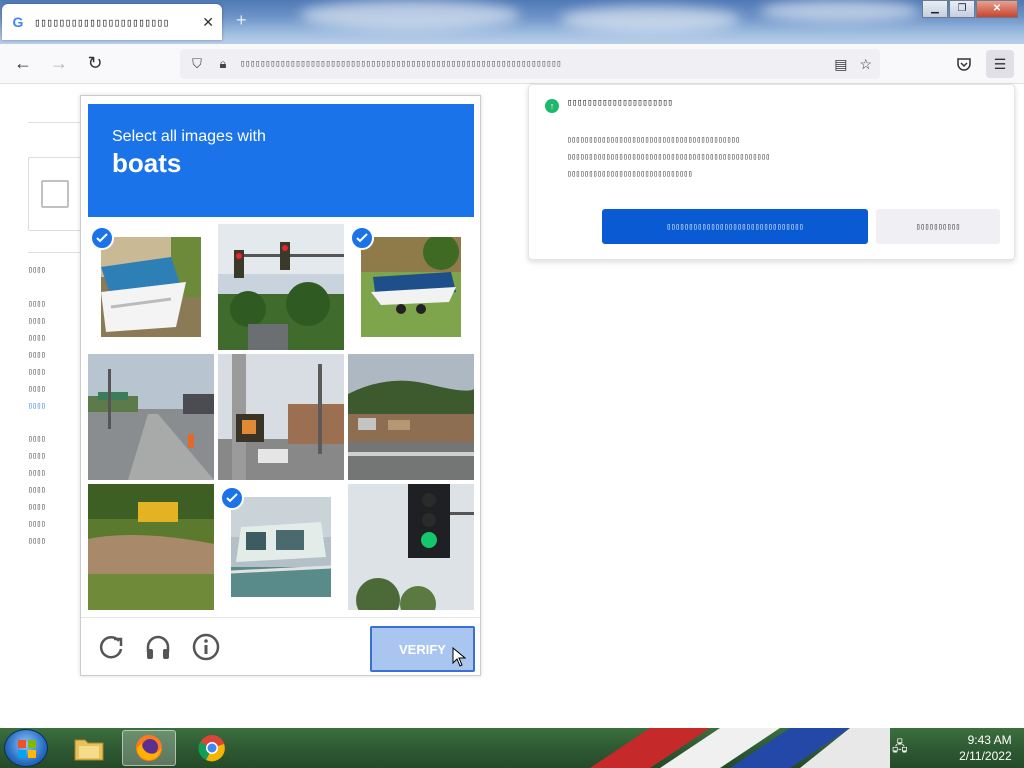 Image resolution: width=1024 pixels, height=768 pixels. What do you see at coordinates (212, 748) in the screenshot?
I see `chrome-icon` at bounding box center [212, 748].